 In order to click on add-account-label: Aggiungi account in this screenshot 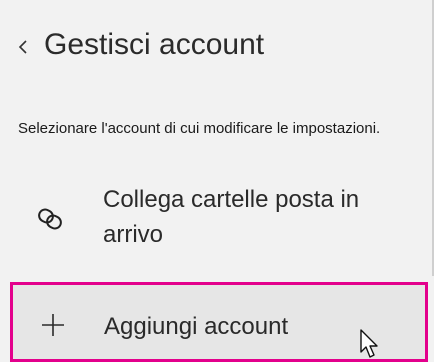, I will do `click(196, 326)`.